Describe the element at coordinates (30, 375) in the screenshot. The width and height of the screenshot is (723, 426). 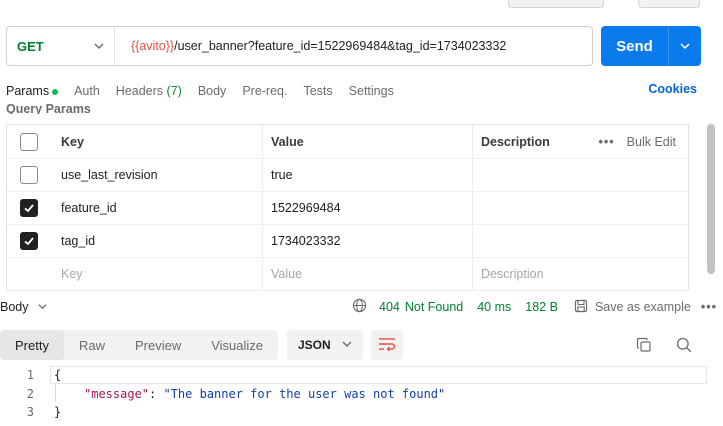
I see `line-number: 1` at that location.